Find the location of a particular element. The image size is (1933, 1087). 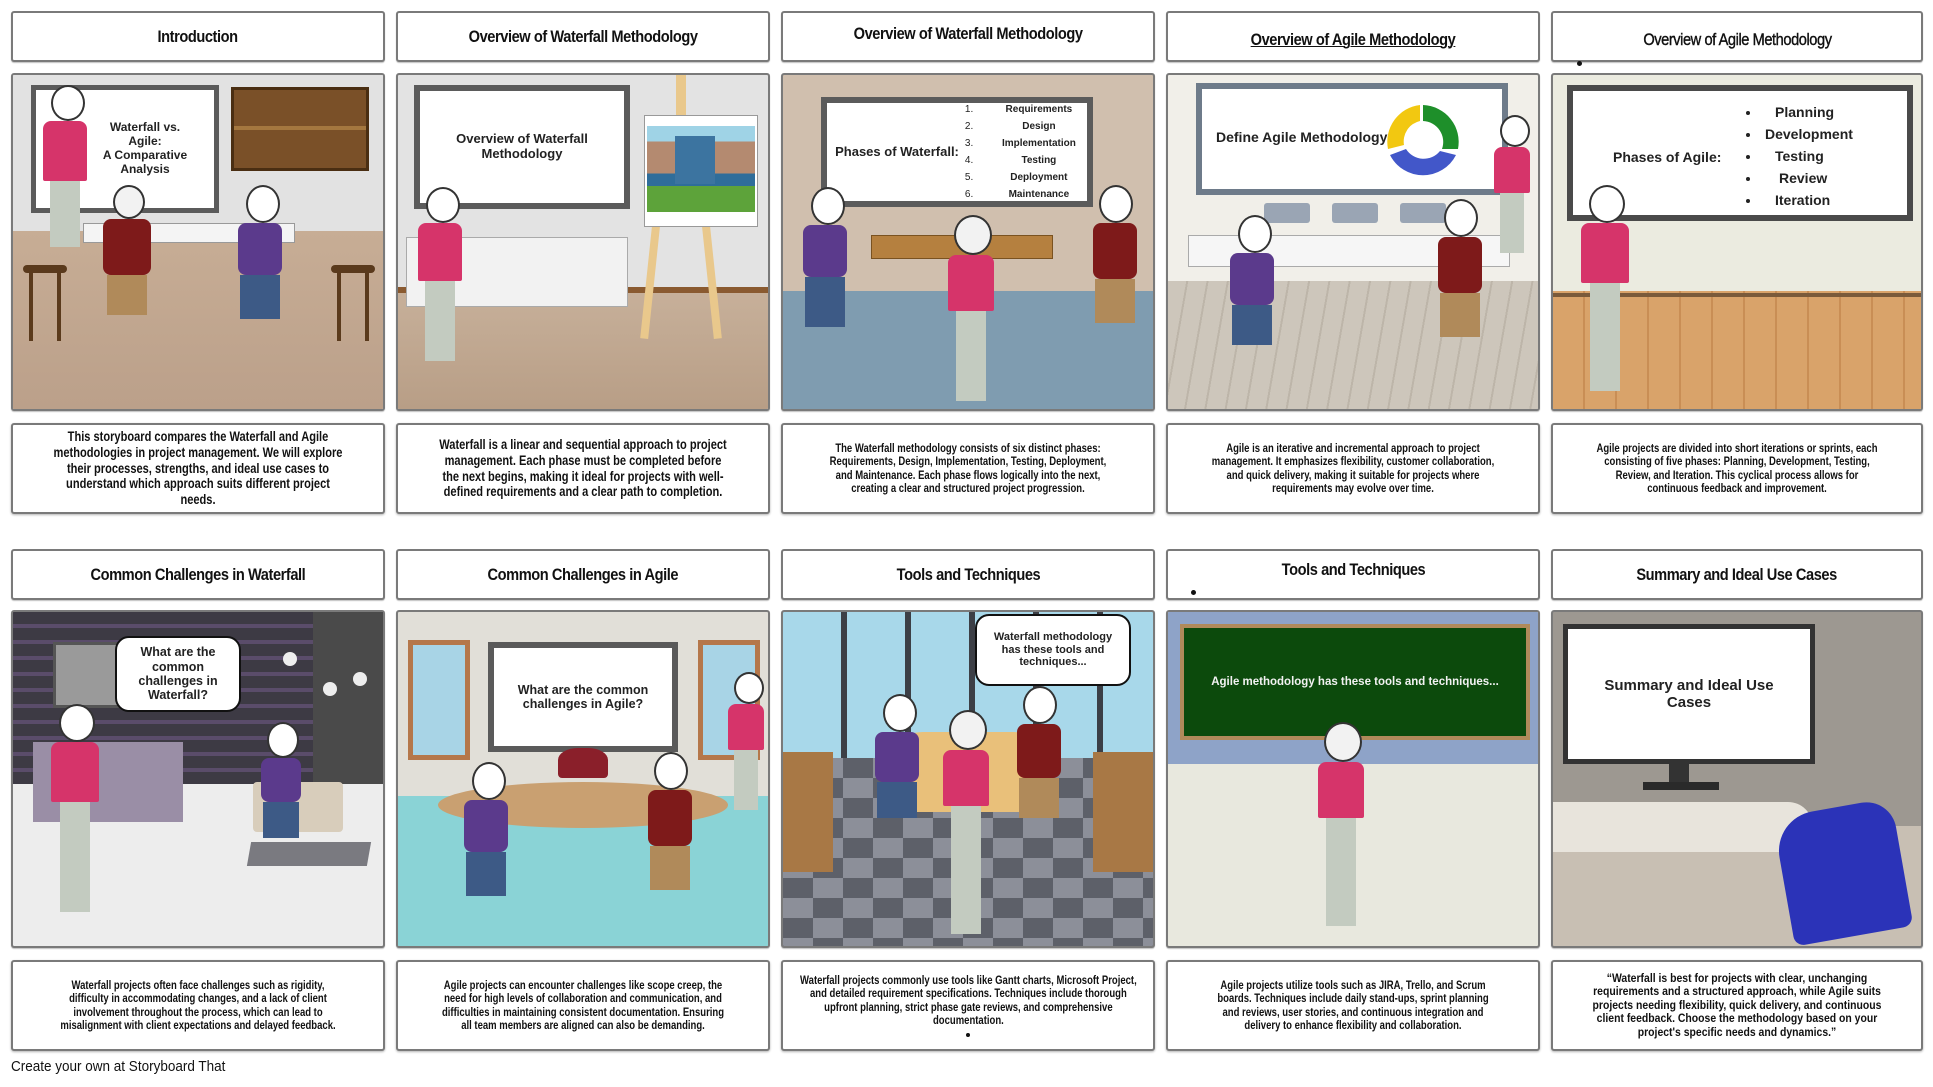

scene-agile-overview: Define Agile Methodology is located at coordinates (1353, 242).